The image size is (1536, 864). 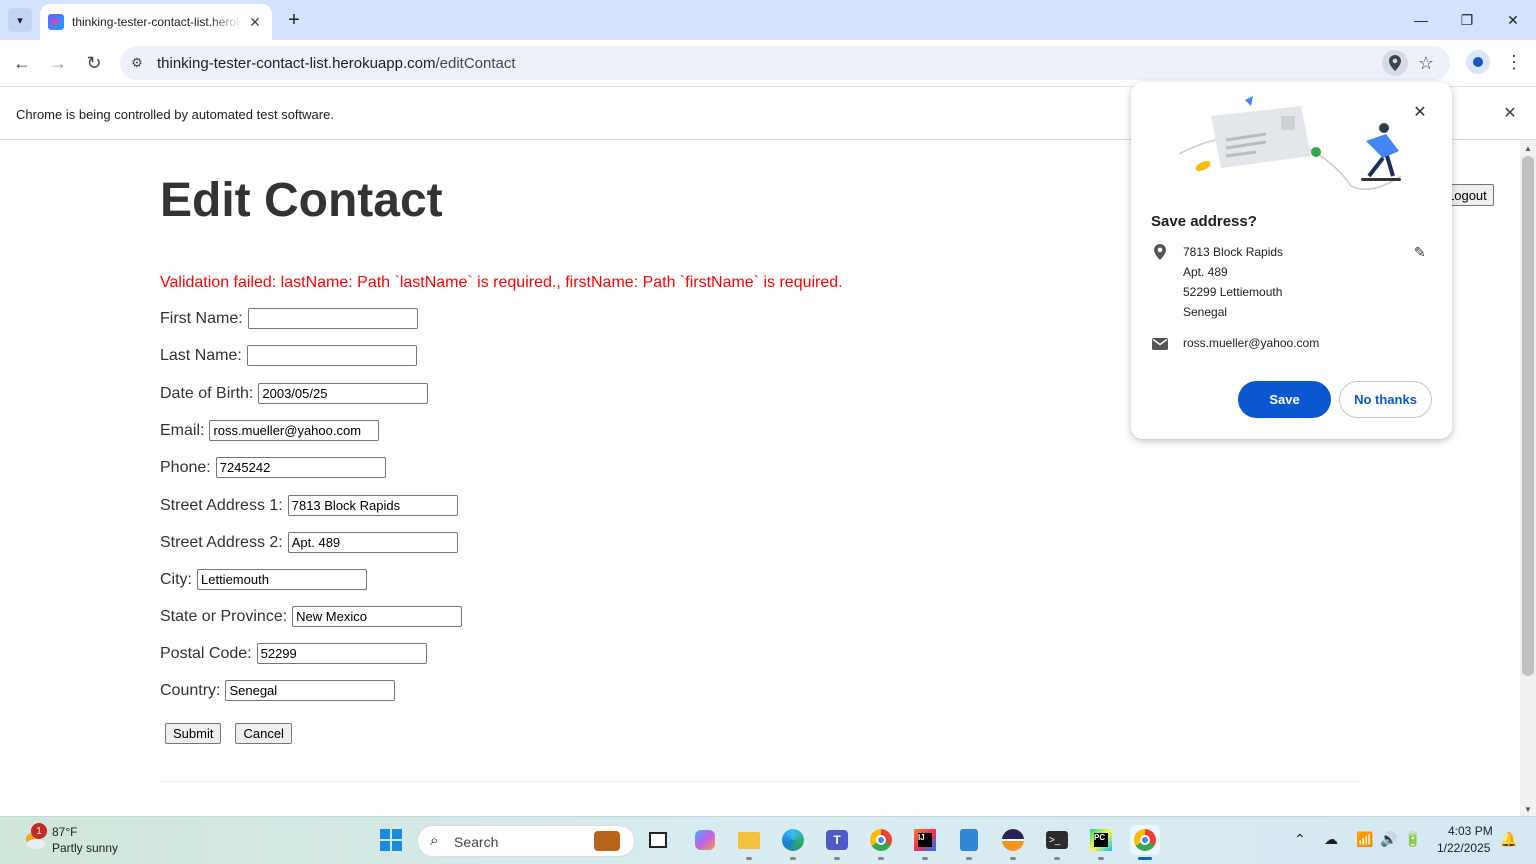 I want to click on close-window-button: ✕, so click(x=1513, y=20).